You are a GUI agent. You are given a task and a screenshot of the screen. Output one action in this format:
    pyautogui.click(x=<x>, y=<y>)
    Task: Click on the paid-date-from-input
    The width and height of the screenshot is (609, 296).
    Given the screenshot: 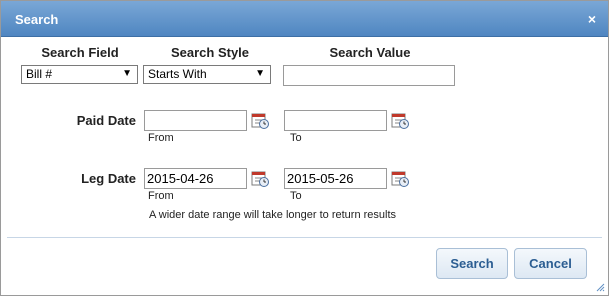 What is the action you would take?
    pyautogui.click(x=195, y=120)
    